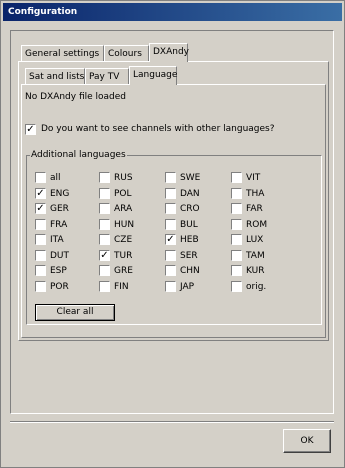 This screenshot has width=345, height=468. What do you see at coordinates (255, 255) in the screenshot?
I see `language-label: TAM` at bounding box center [255, 255].